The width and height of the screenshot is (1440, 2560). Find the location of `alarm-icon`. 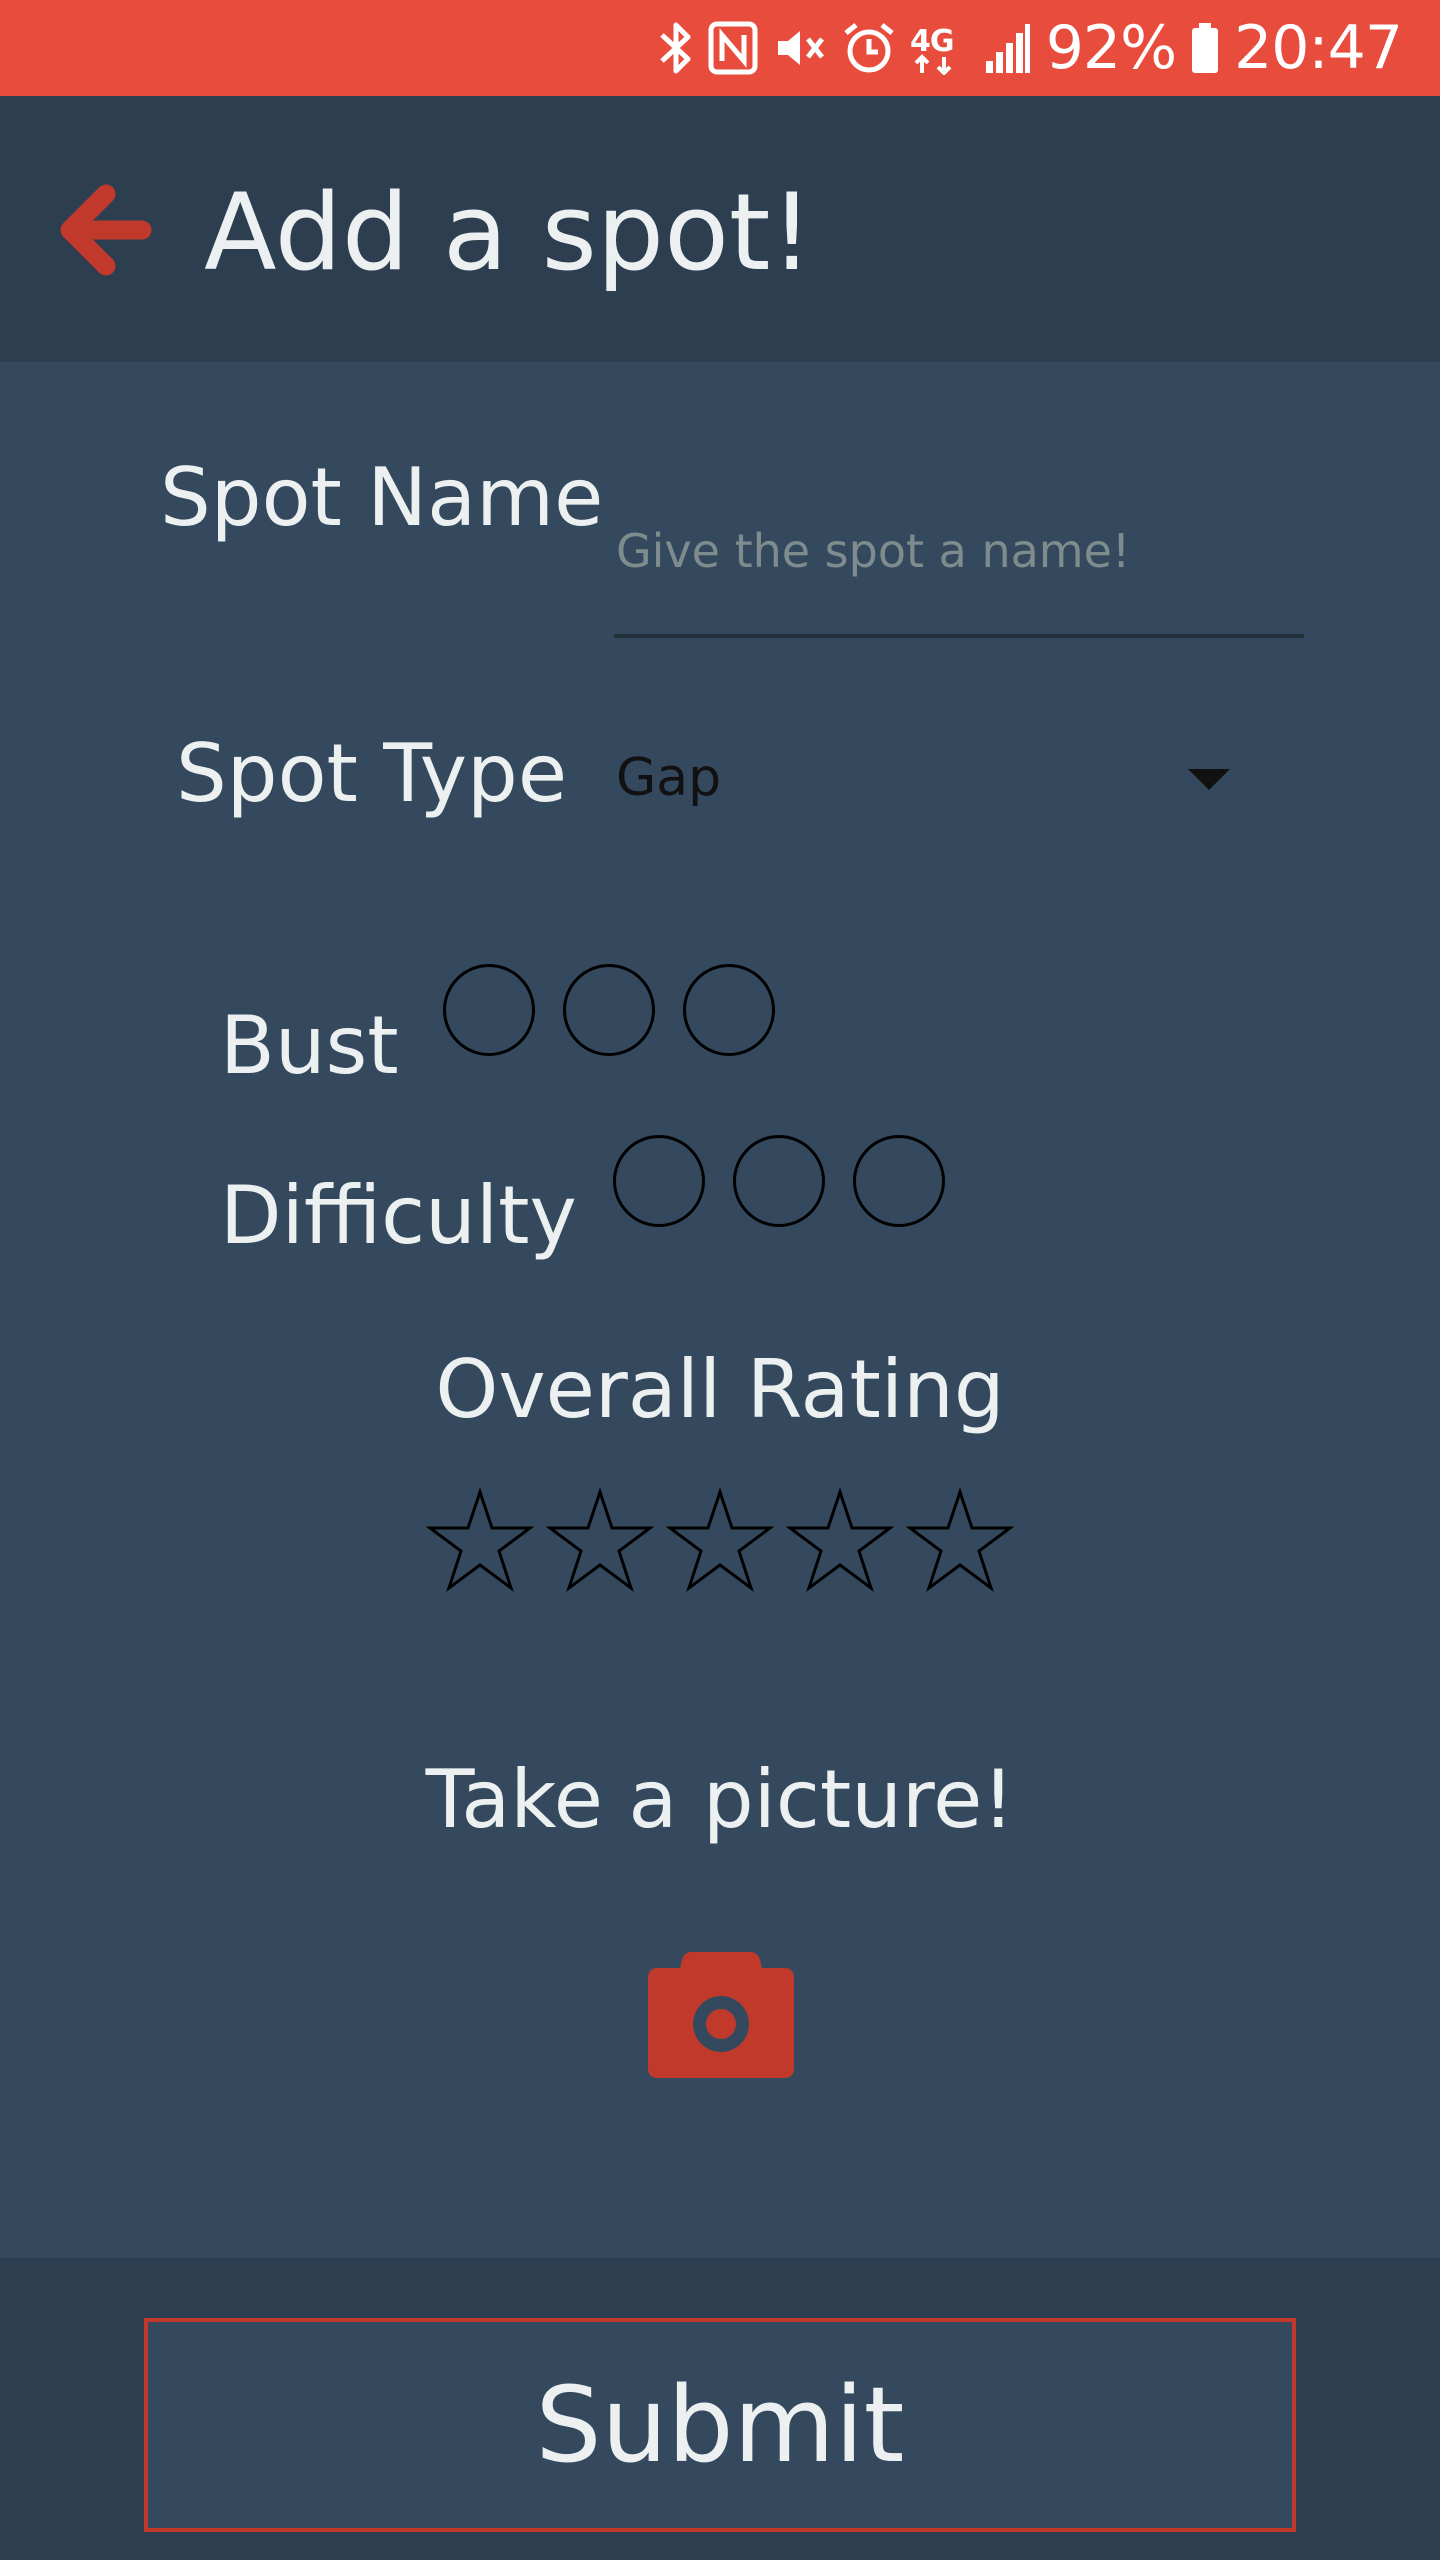

alarm-icon is located at coordinates (869, 48).